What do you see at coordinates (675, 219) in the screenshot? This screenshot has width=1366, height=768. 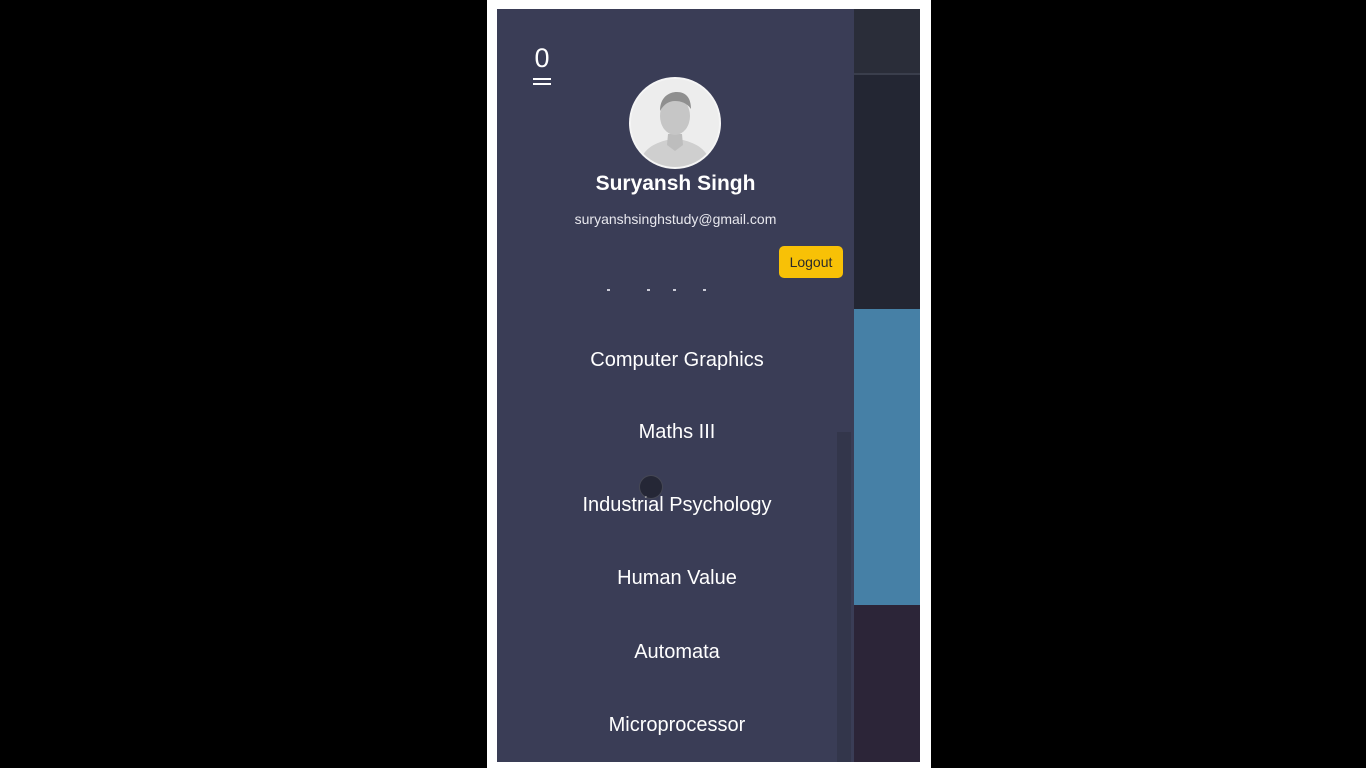 I see `user-email: suryanshsinghstudy@gmail.com` at bounding box center [675, 219].